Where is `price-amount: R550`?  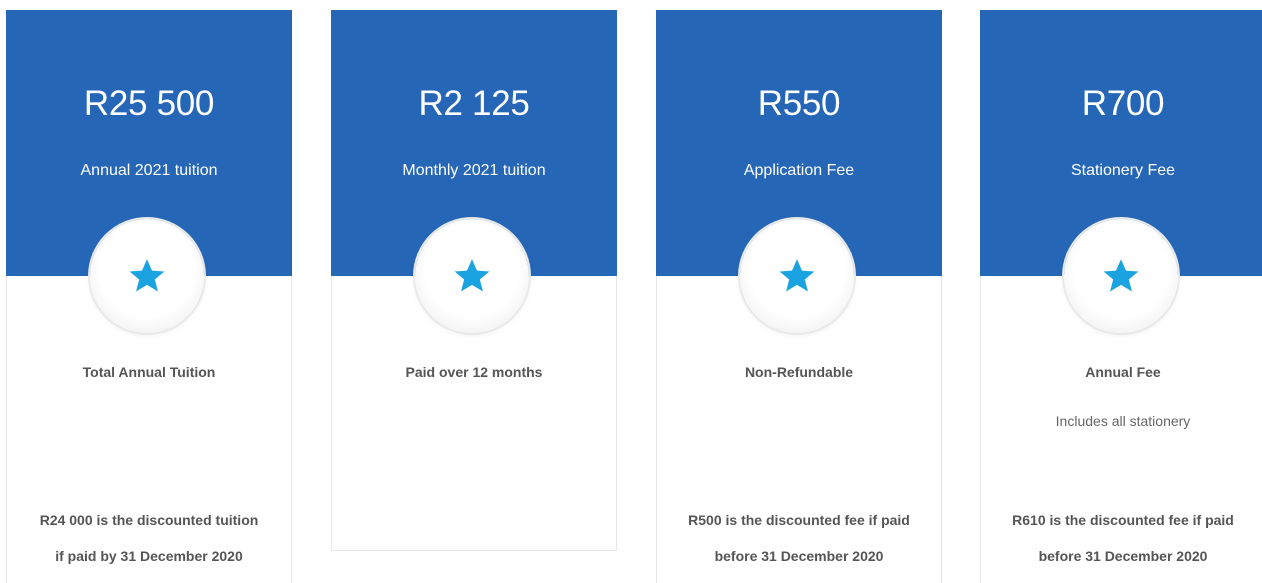
price-amount: R550 is located at coordinates (799, 103).